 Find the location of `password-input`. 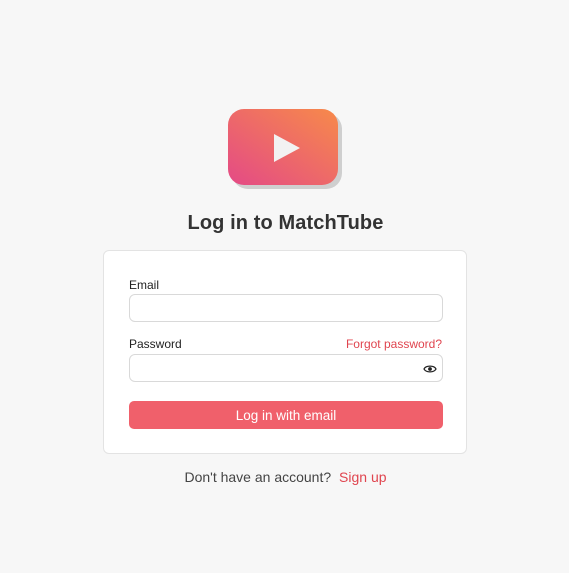

password-input is located at coordinates (286, 368).